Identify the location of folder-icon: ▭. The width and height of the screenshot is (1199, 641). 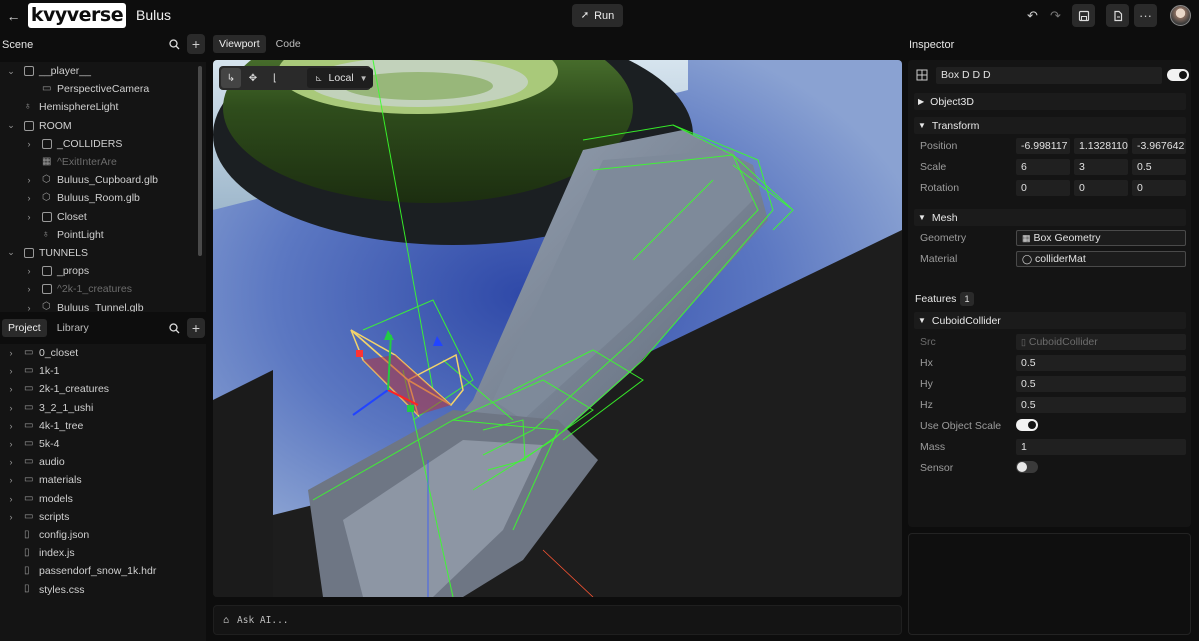
(29, 516).